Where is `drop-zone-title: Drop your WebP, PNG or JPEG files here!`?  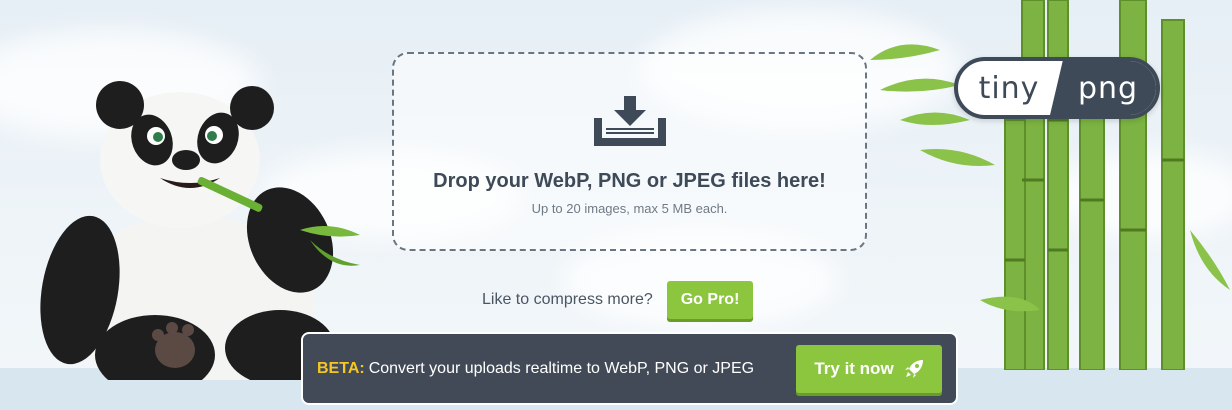
drop-zone-title: Drop your WebP, PNG or JPEG files here! is located at coordinates (629, 181).